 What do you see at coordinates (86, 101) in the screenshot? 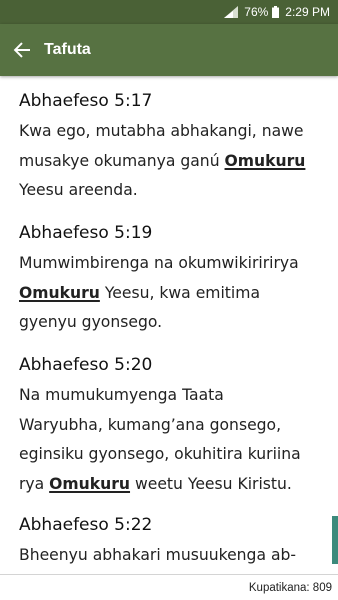
I see `verse-reference: Abhaefeso 5:17` at bounding box center [86, 101].